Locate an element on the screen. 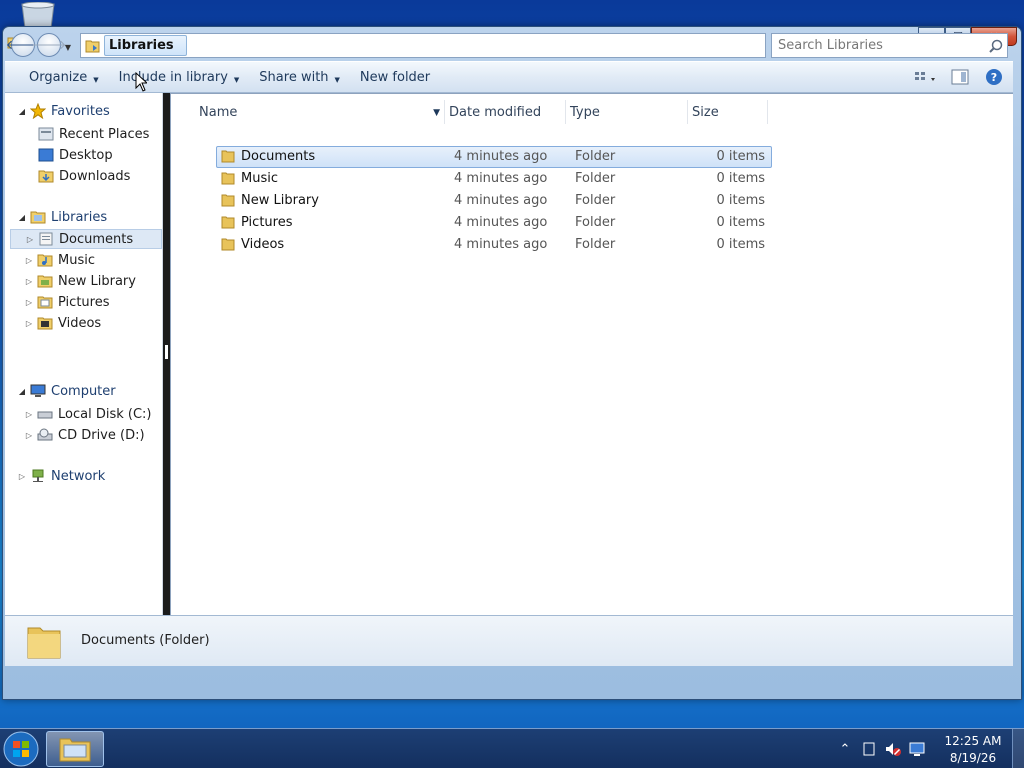 This screenshot has width=1024, height=768. table-row: Documents 4 minutes ago Folder 0 items is located at coordinates (593, 157).